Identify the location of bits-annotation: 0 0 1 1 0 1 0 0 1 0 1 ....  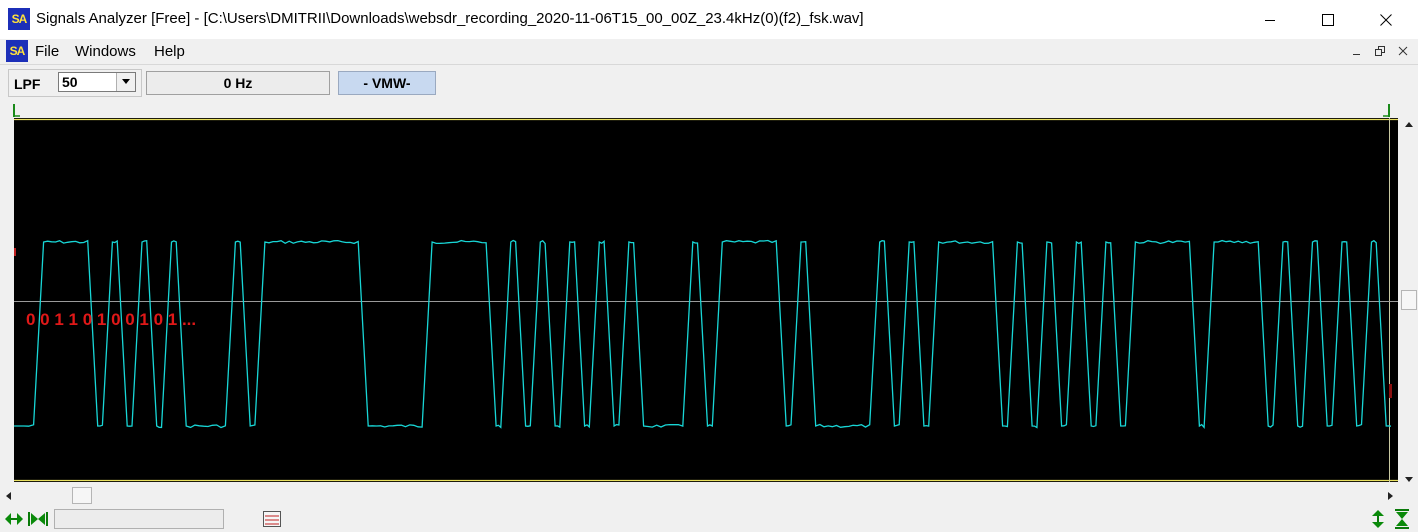
(111, 319).